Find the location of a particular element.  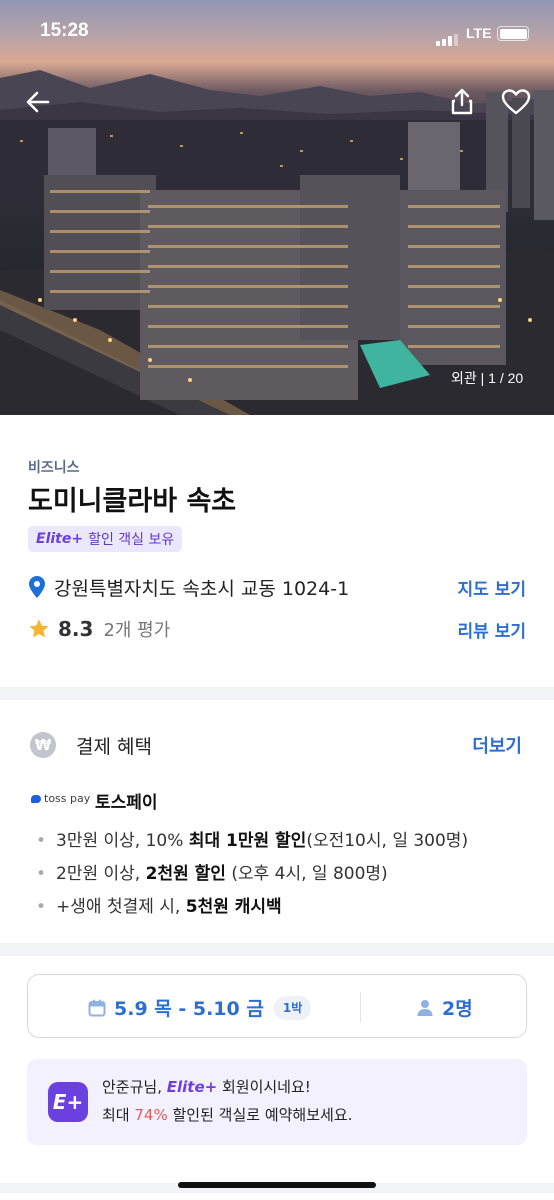

network-type: LTE is located at coordinates (479, 33).